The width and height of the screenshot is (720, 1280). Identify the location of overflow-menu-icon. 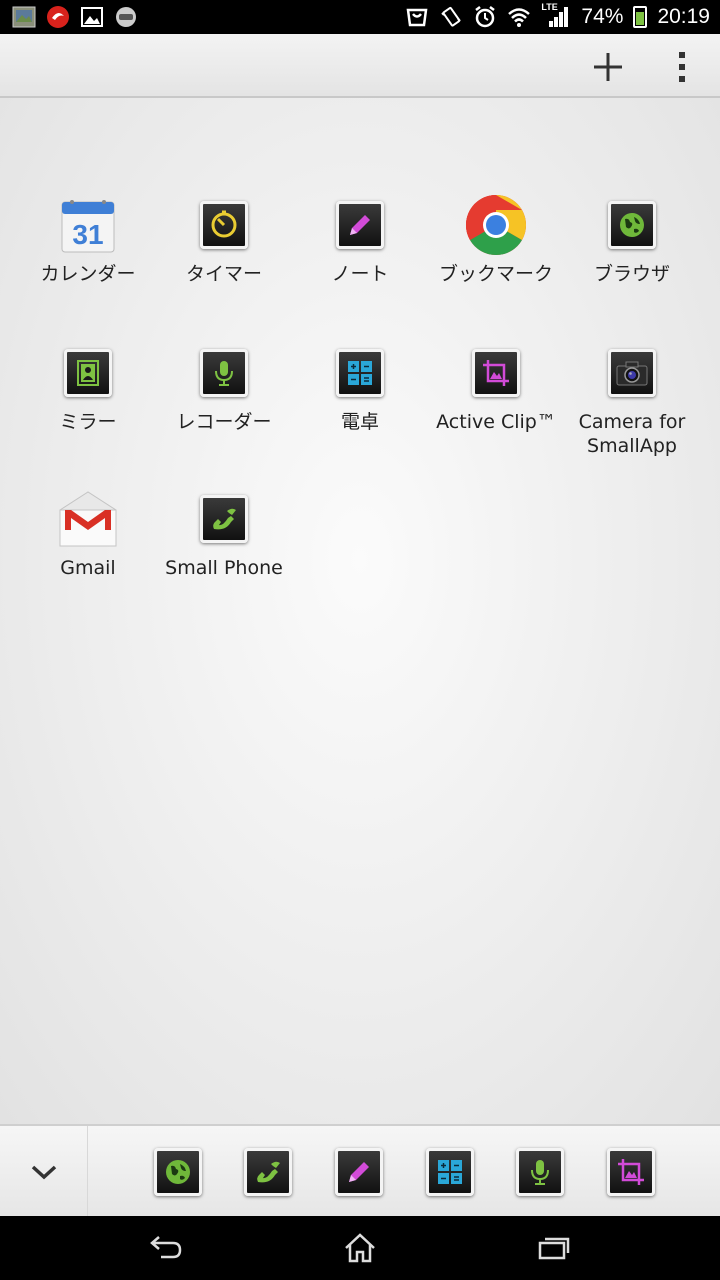
(682, 67).